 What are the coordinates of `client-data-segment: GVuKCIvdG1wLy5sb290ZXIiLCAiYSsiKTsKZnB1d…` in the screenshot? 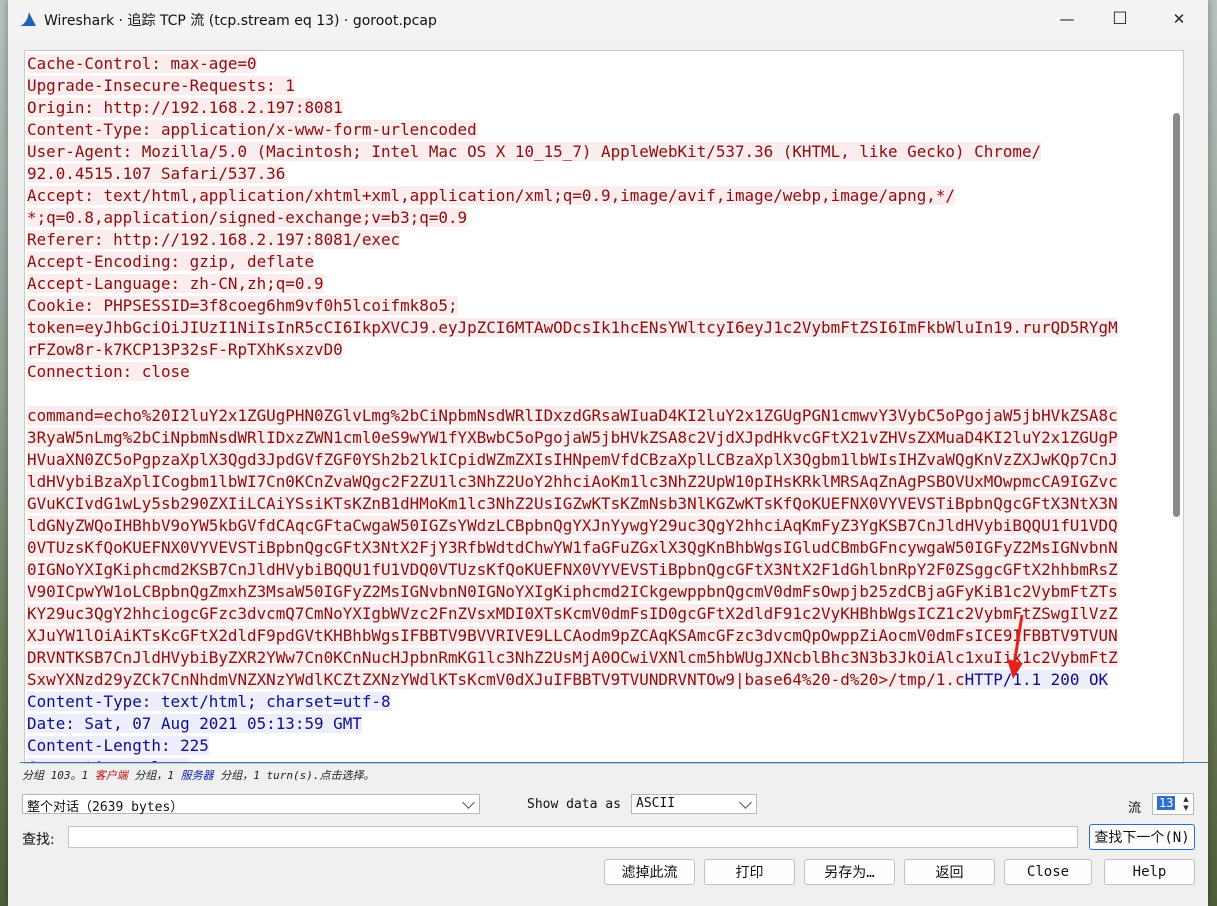 It's located at (572, 503).